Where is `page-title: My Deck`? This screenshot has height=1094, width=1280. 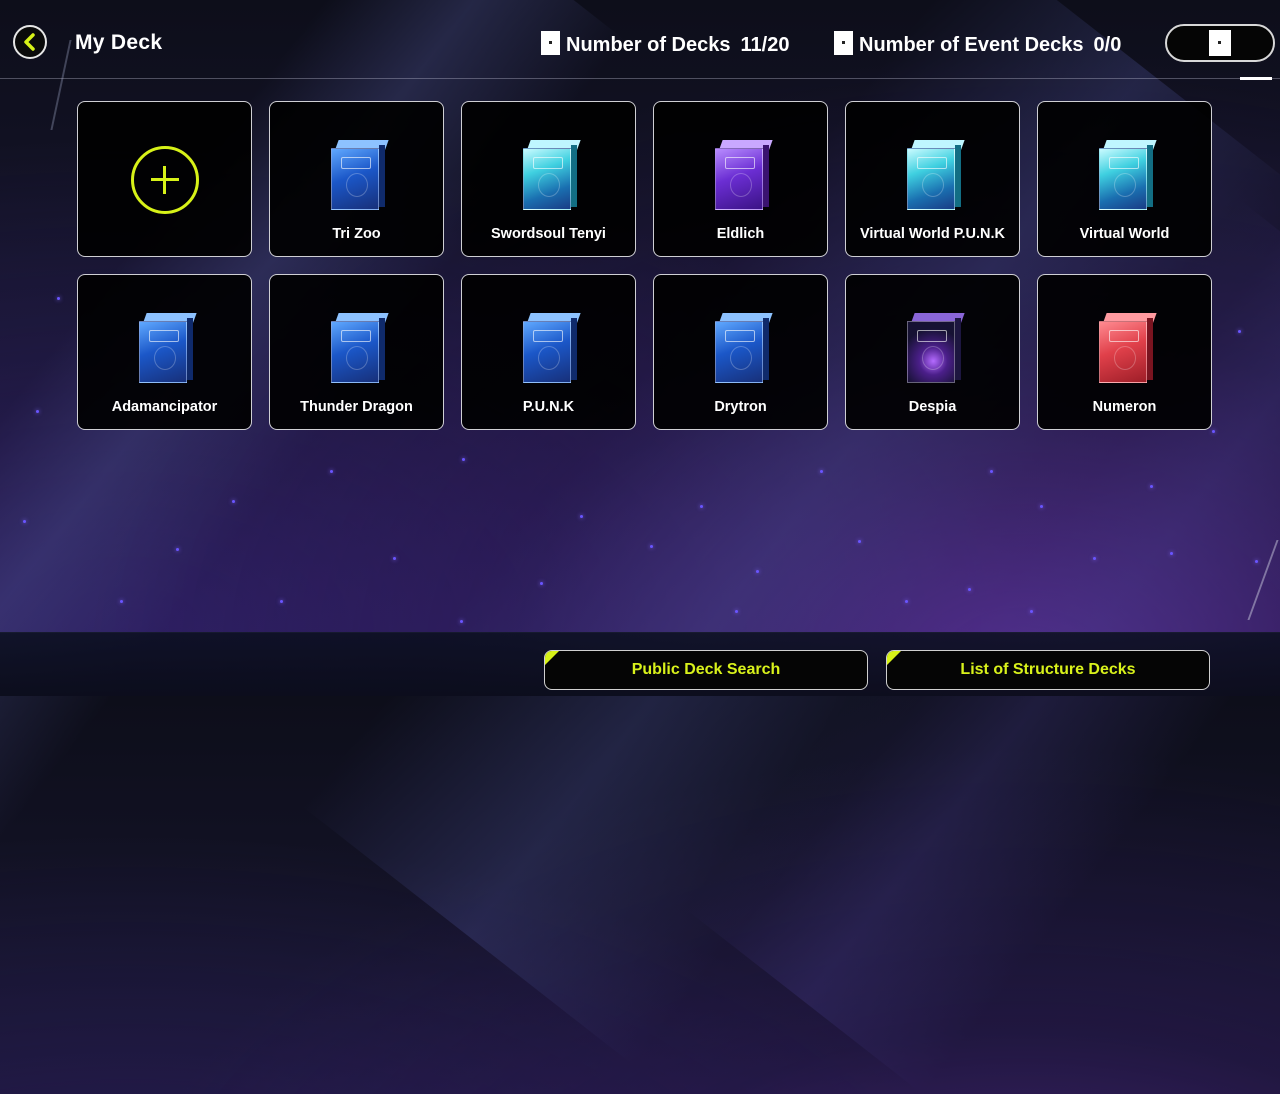 page-title: My Deck is located at coordinates (119, 42).